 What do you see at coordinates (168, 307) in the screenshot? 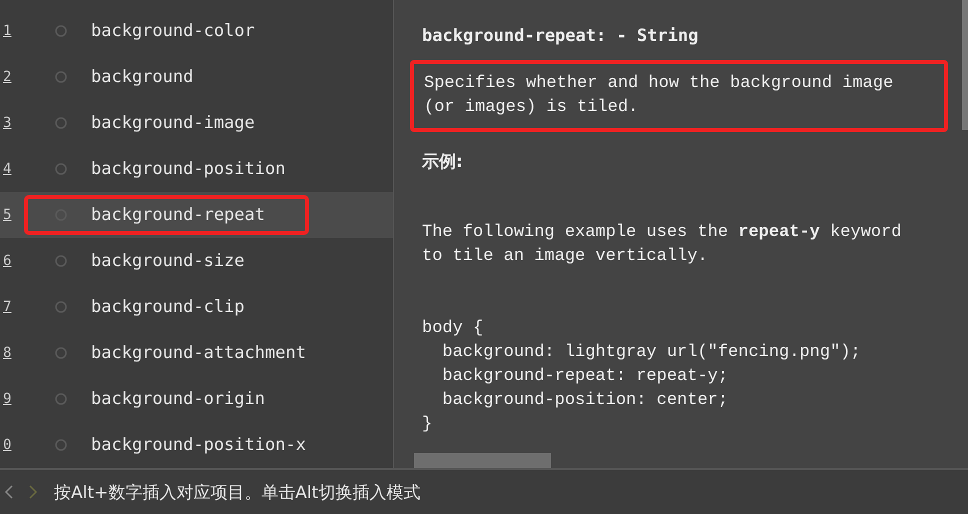
I see `suggestion-label: background-clip` at bounding box center [168, 307].